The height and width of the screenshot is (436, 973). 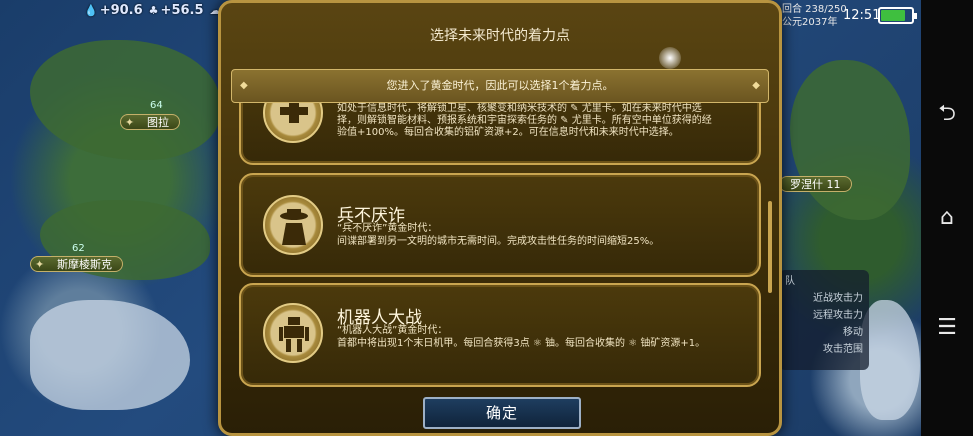 What do you see at coordinates (893, 15) in the screenshot?
I see `battery-fill` at bounding box center [893, 15].